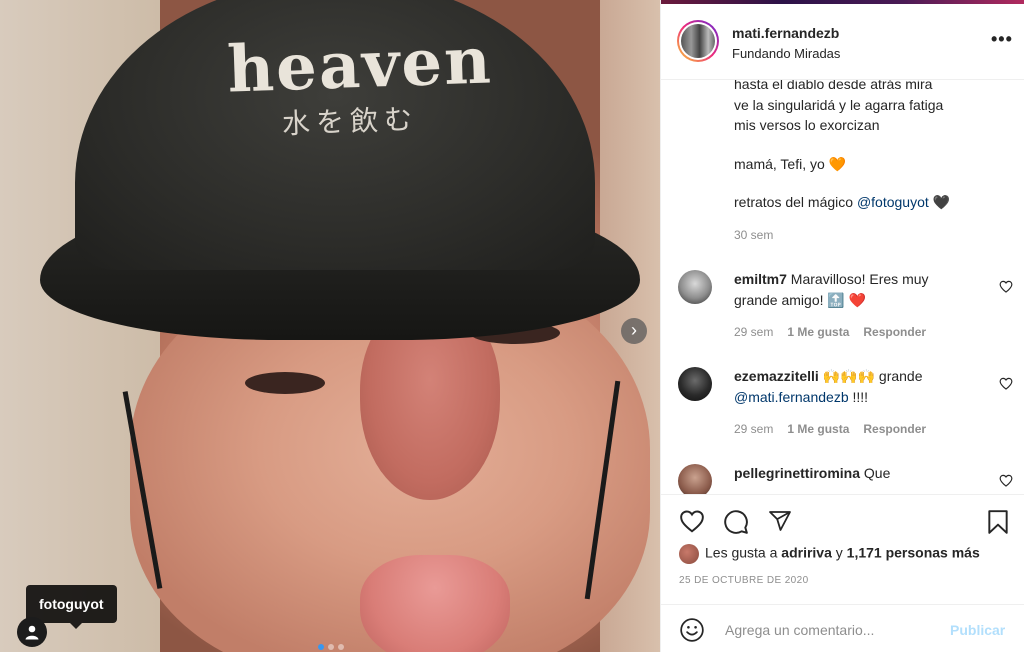  What do you see at coordinates (1002, 39) in the screenshot?
I see `more-options-button: •••` at bounding box center [1002, 39].